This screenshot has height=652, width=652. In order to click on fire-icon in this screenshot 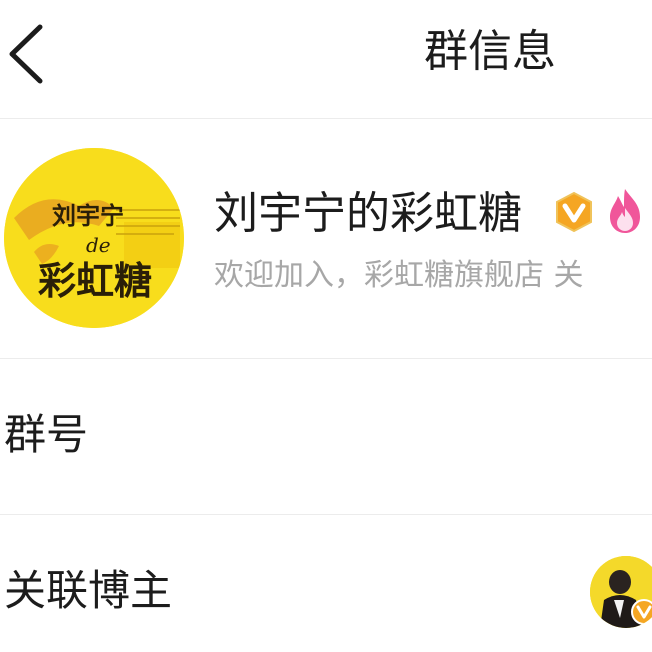, I will do `click(625, 211)`.